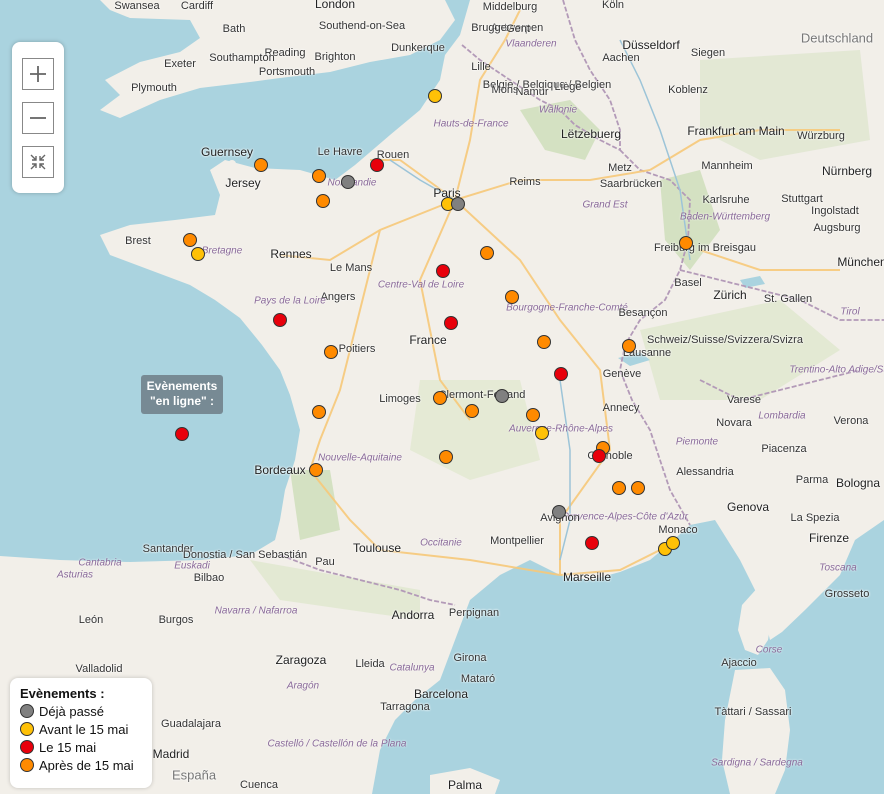 The image size is (884, 794). Describe the element at coordinates (357, 349) in the screenshot. I see `place-label: Poitiers` at that location.